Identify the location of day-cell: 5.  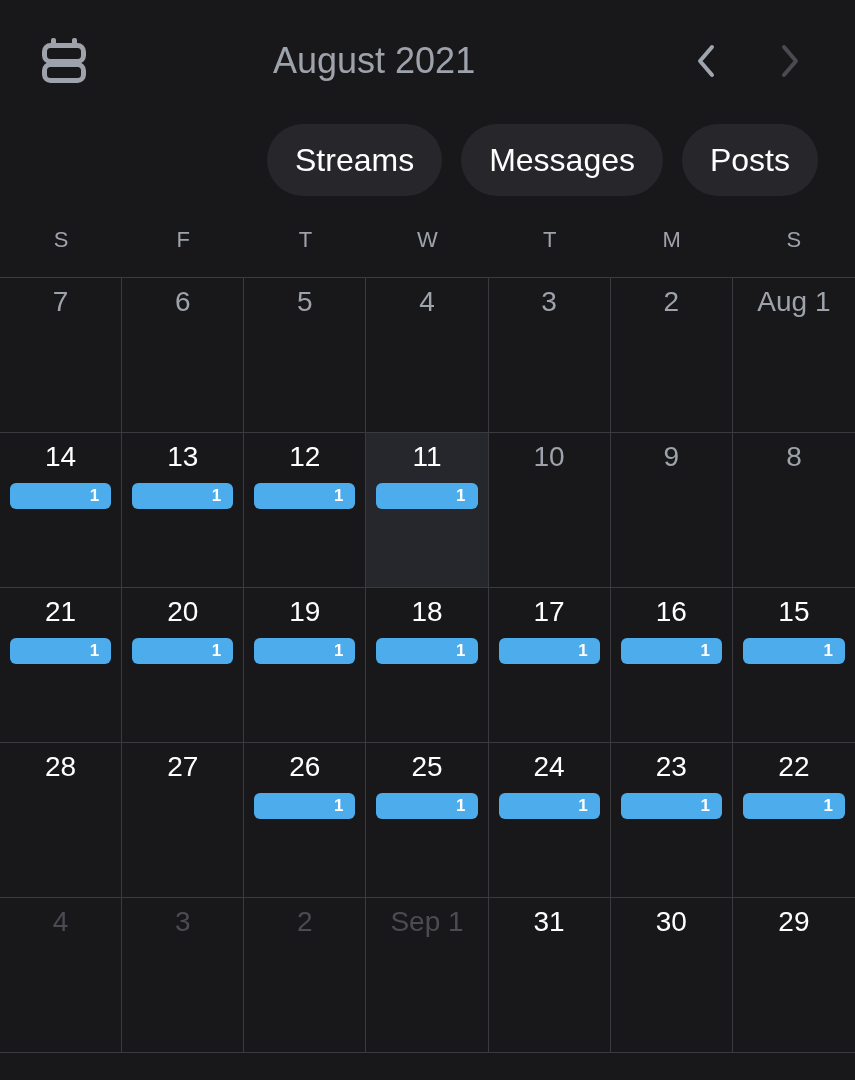
(305, 355).